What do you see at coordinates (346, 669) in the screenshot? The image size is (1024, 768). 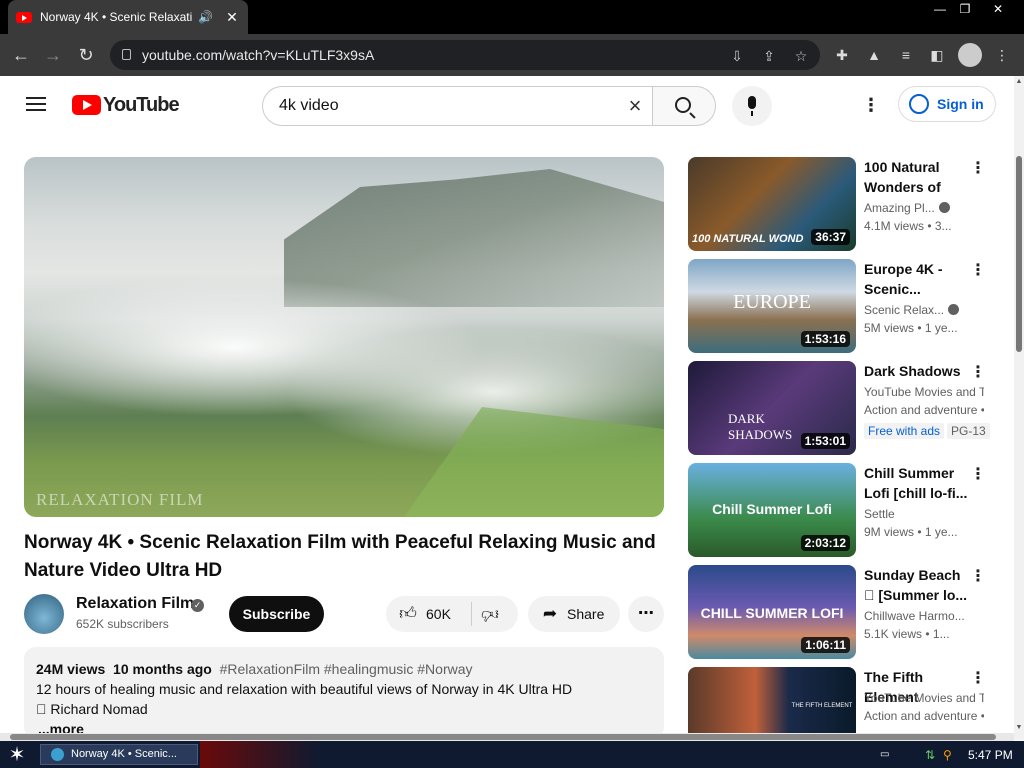 I see `hashtags: #RelaxationFilm #healingmusic #Norway` at bounding box center [346, 669].